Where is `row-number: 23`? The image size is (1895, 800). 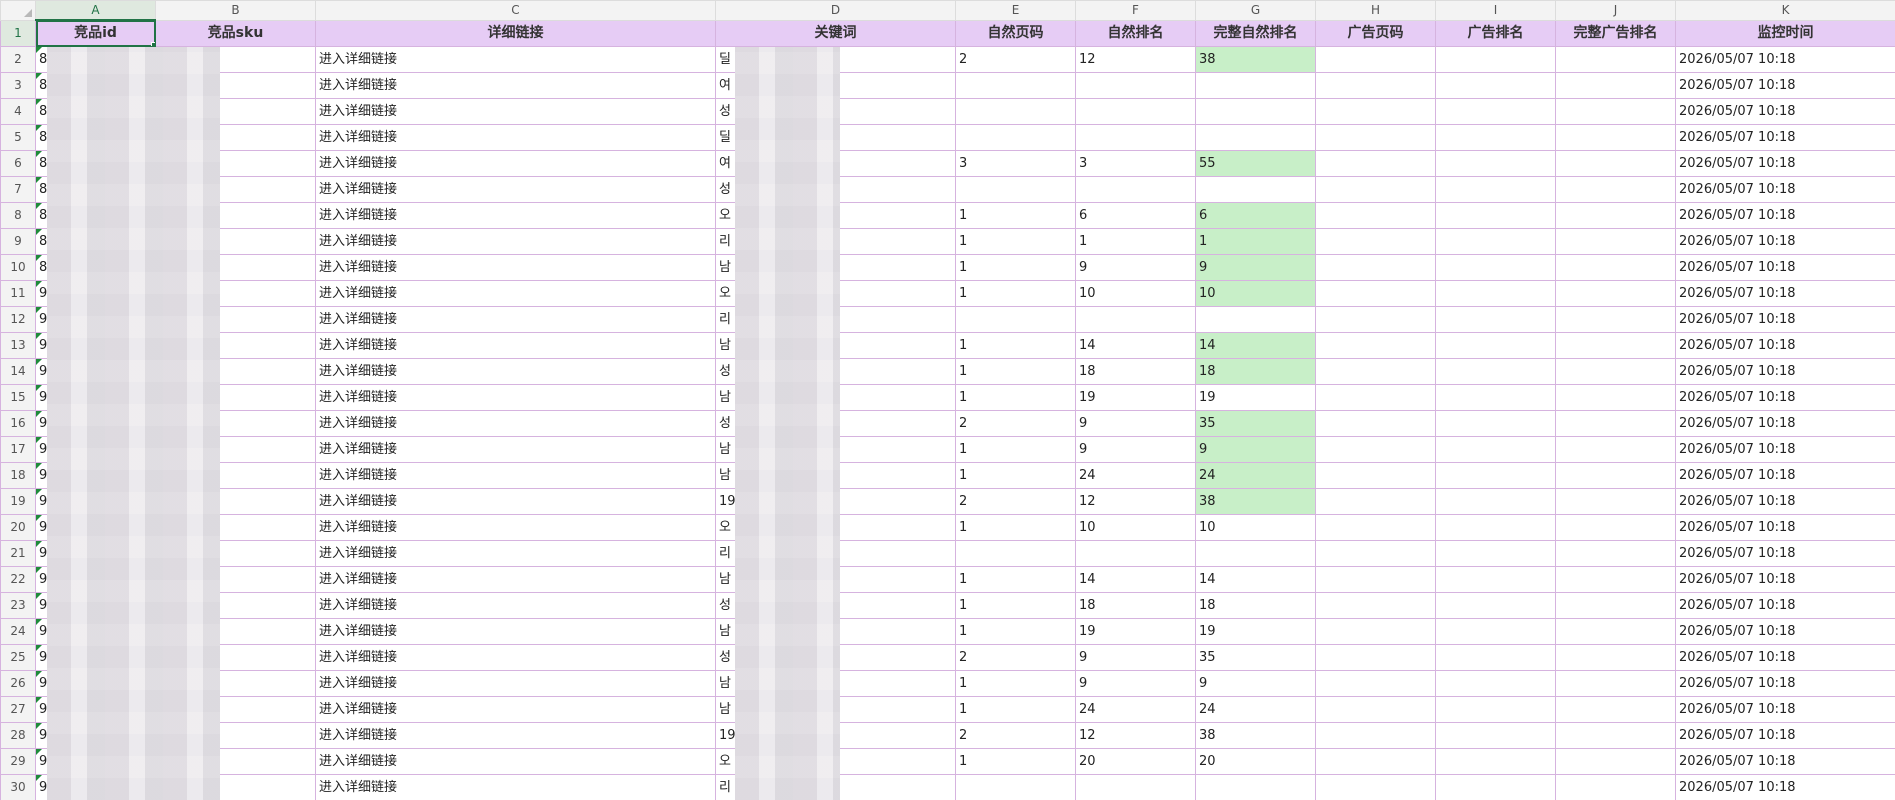 row-number: 23 is located at coordinates (18, 605).